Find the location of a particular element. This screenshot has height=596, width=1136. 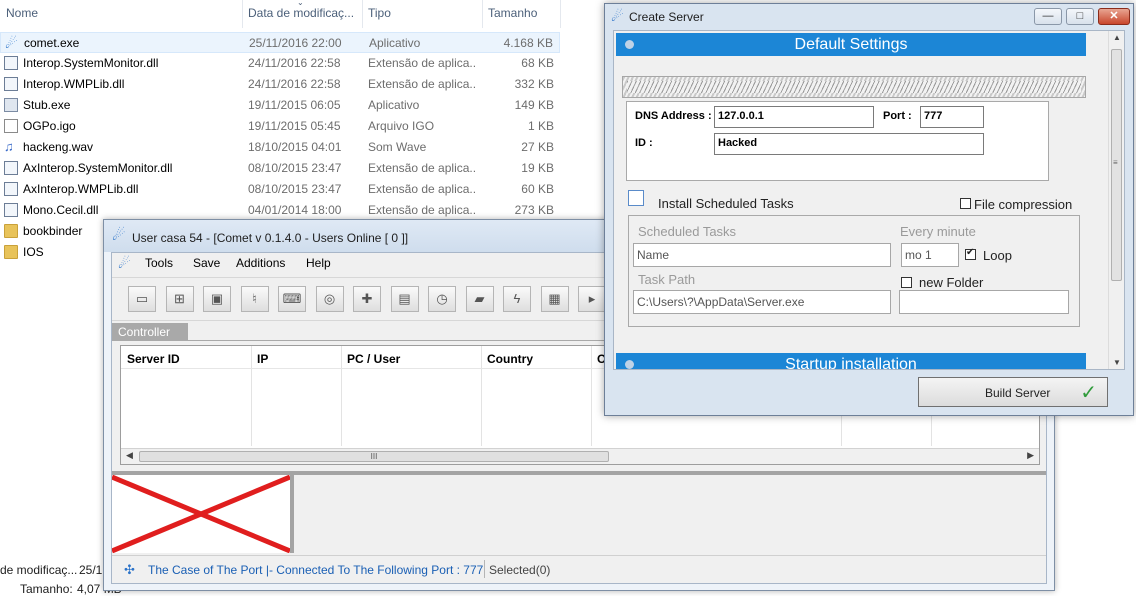

chip-icon: ▦ is located at coordinates (554, 299).